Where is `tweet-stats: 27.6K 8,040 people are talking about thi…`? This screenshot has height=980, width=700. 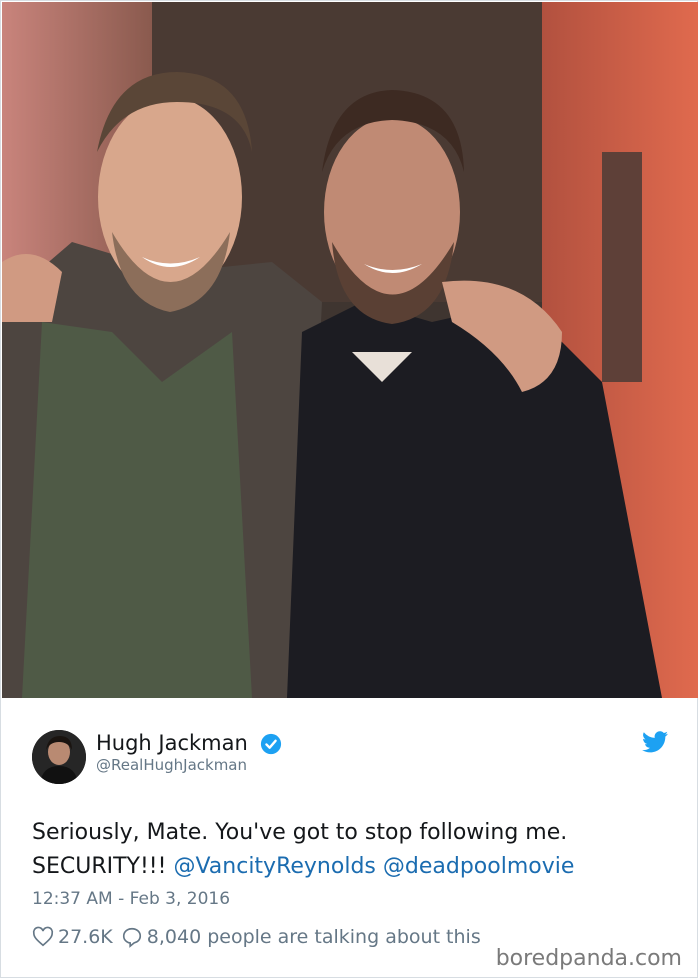
tweet-stats: 27.6K 8,040 people are talking about thi… is located at coordinates (256, 937).